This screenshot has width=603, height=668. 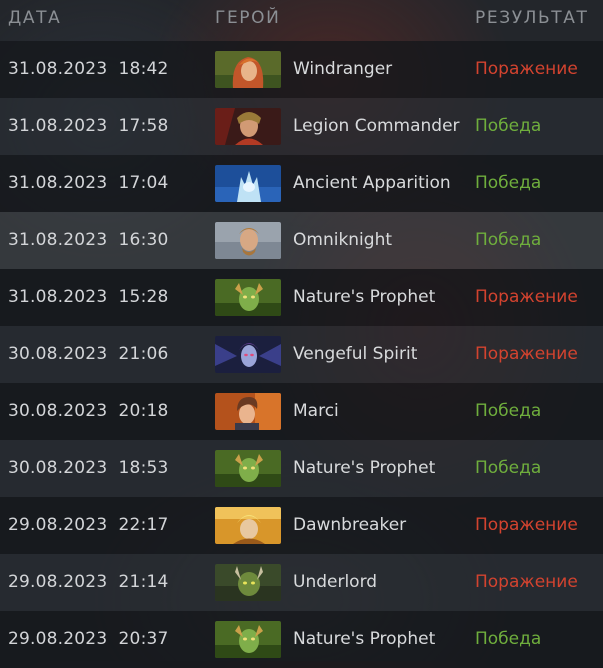 What do you see at coordinates (247, 18) in the screenshot?
I see `column-header-hero: ГЕРОЙ` at bounding box center [247, 18].